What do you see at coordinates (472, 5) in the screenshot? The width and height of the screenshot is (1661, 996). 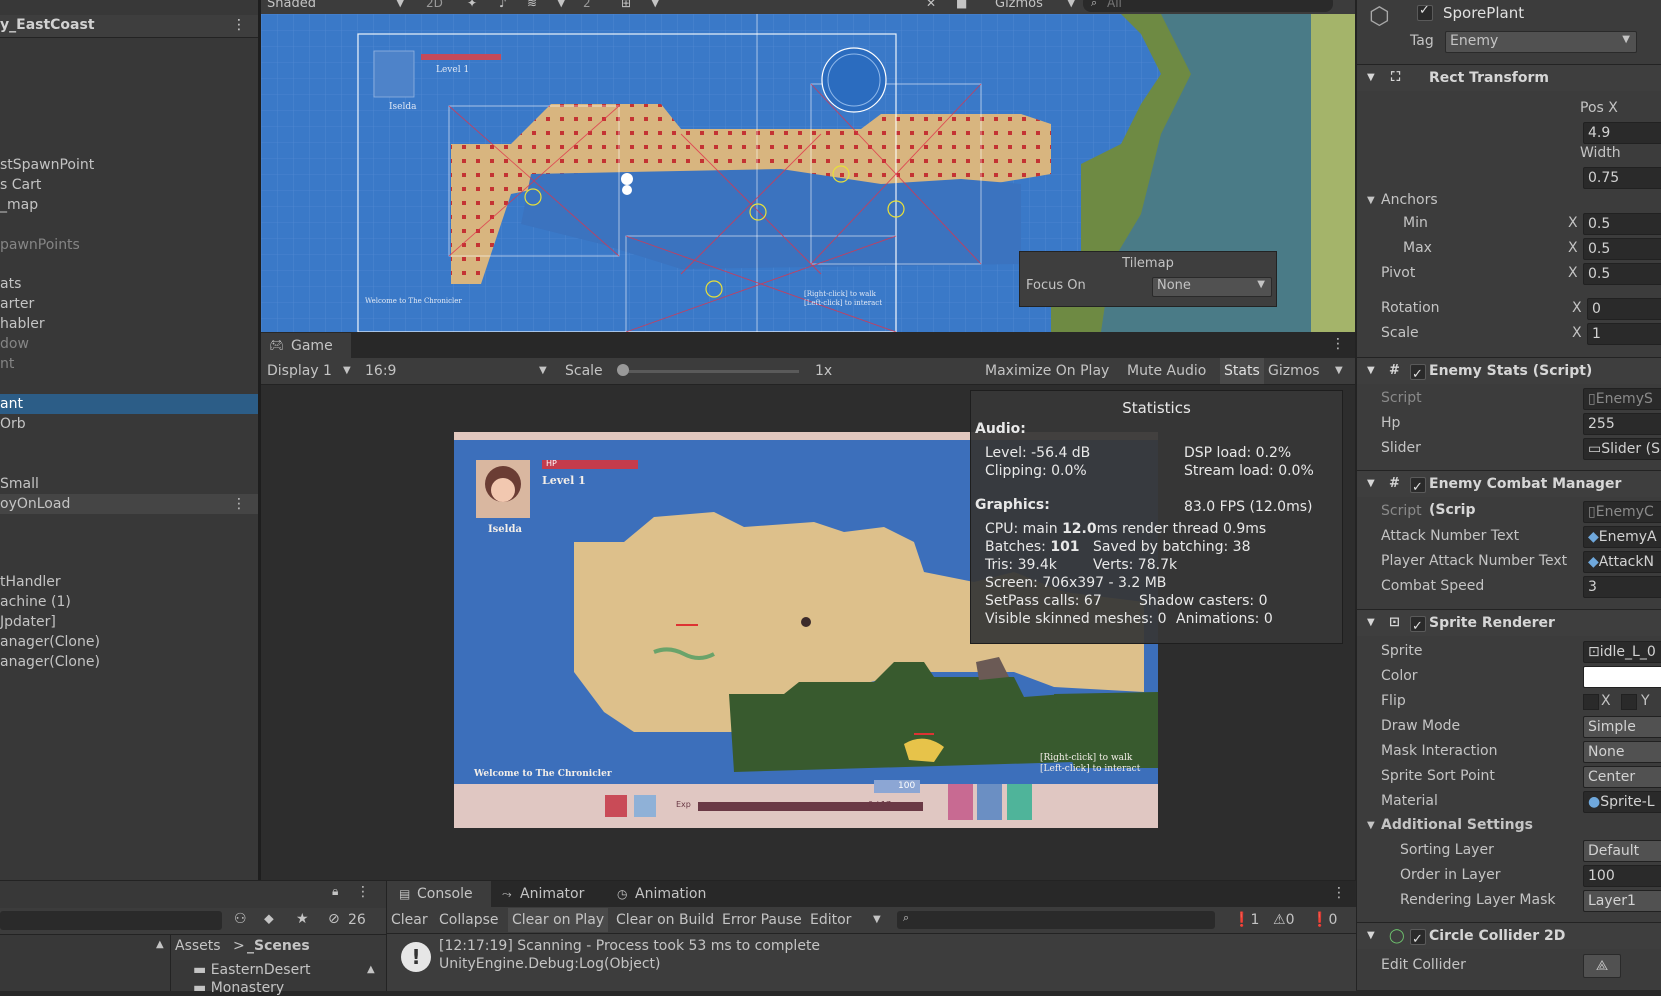 I see `lighting-icon: ✦` at bounding box center [472, 5].